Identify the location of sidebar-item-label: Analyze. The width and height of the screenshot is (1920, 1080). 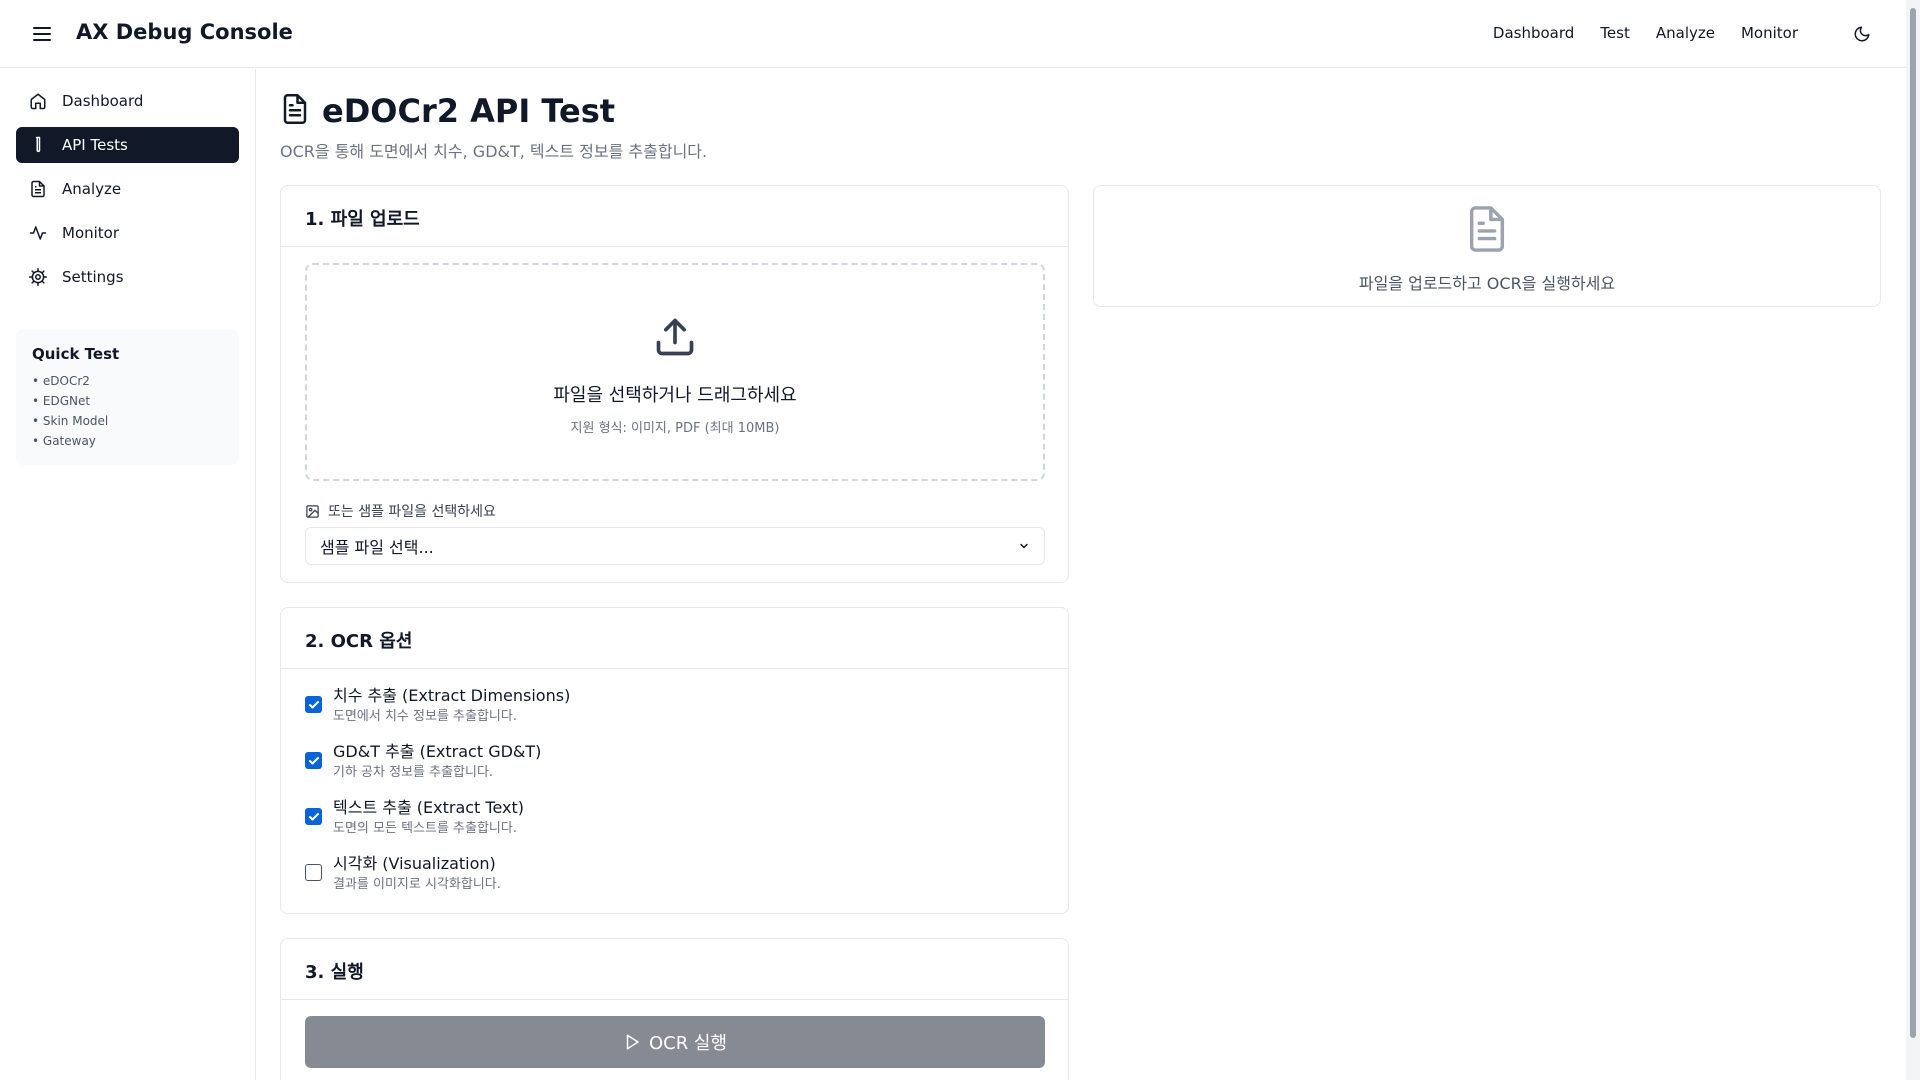
(92, 189).